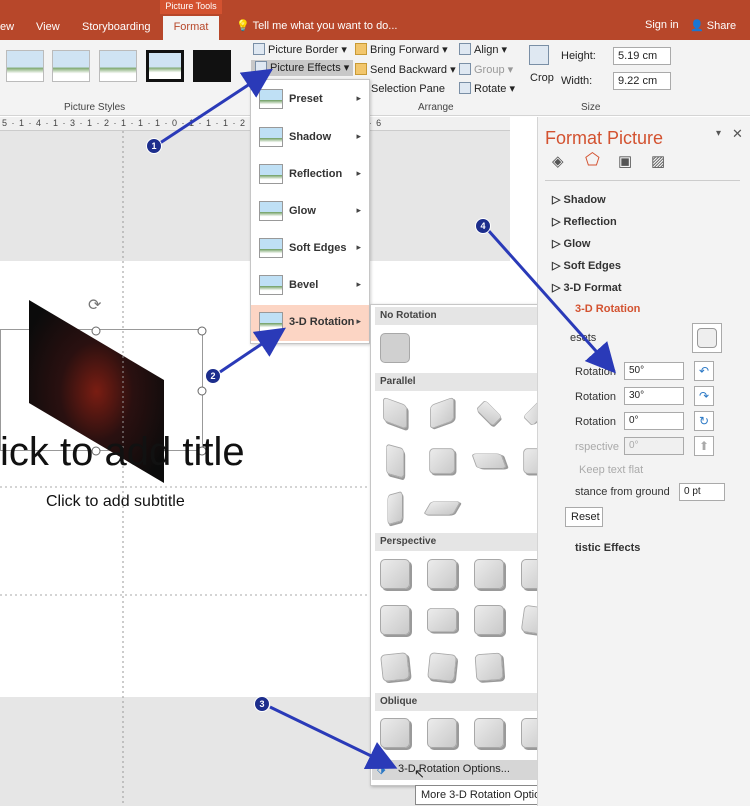  I want to click on callout-1: 1, so click(154, 146).